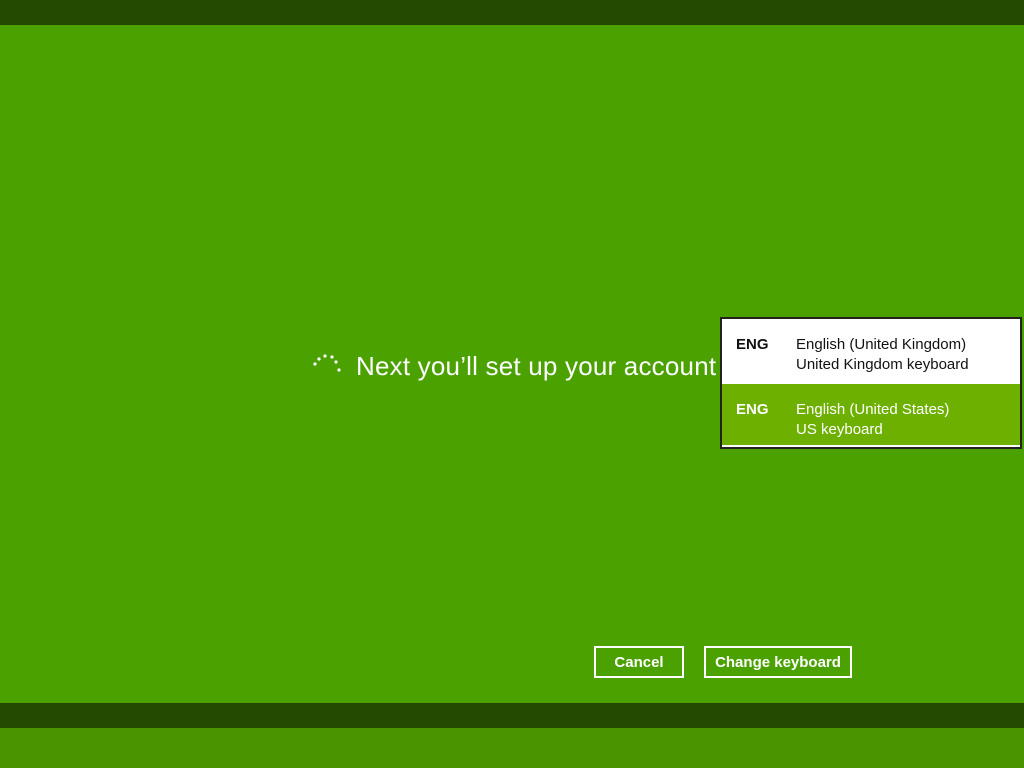 The width and height of the screenshot is (1024, 768). What do you see at coordinates (882, 364) in the screenshot?
I see `keyboard-option-layout: United Kingdom keyboard` at bounding box center [882, 364].